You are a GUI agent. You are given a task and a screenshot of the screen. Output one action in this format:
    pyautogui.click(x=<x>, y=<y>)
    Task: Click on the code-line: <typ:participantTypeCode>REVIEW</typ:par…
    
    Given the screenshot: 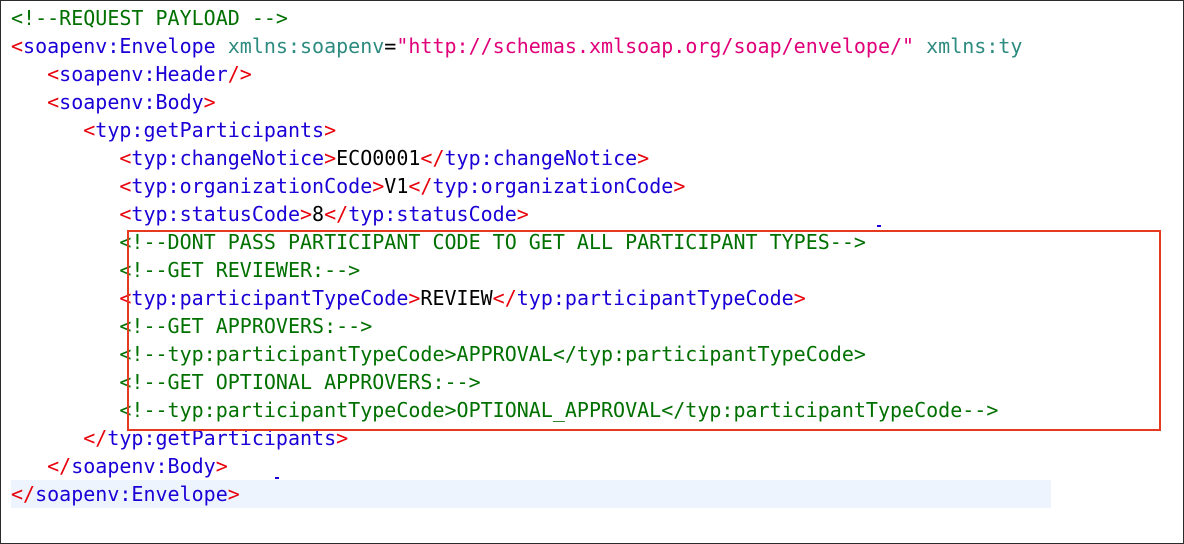 What is the action you would take?
    pyautogui.click(x=597, y=298)
    